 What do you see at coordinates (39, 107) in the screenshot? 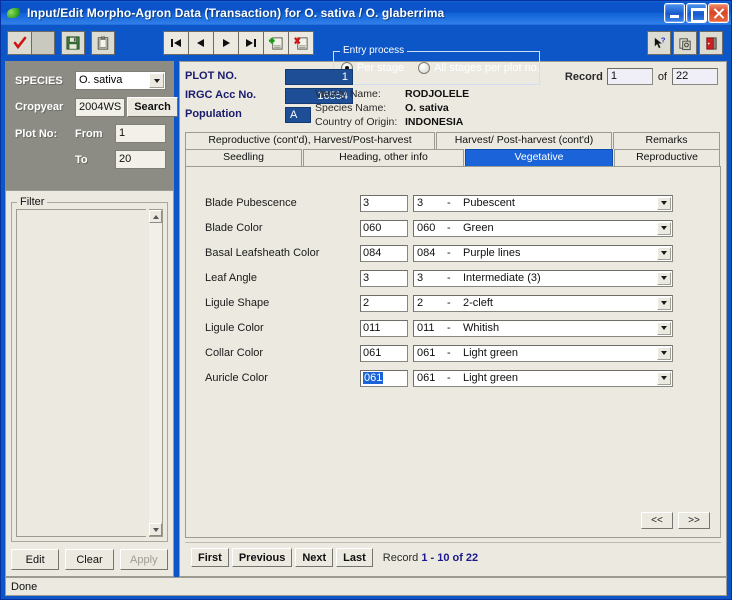
I see `cropyear-label: Cropyear` at bounding box center [39, 107].